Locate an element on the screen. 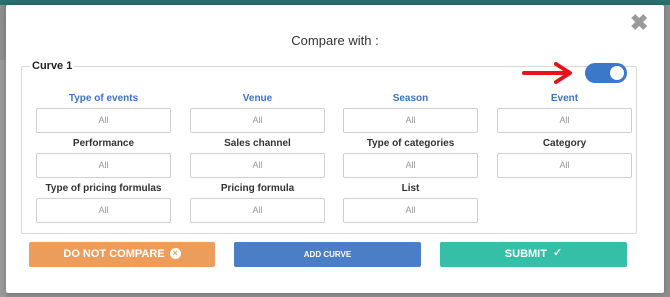 The height and width of the screenshot is (297, 670). field-label: Event is located at coordinates (564, 98).